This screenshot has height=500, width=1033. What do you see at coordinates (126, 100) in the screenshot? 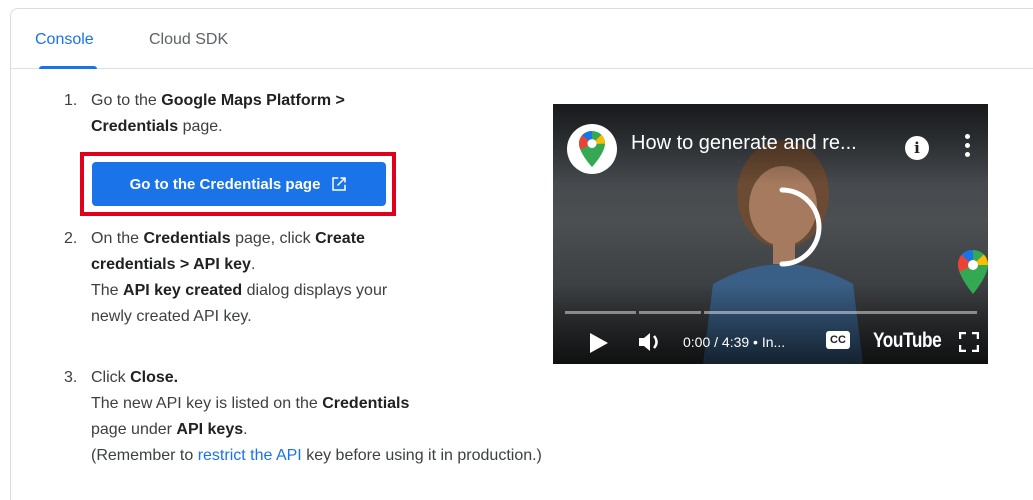
I see `step-text: Go to the` at bounding box center [126, 100].